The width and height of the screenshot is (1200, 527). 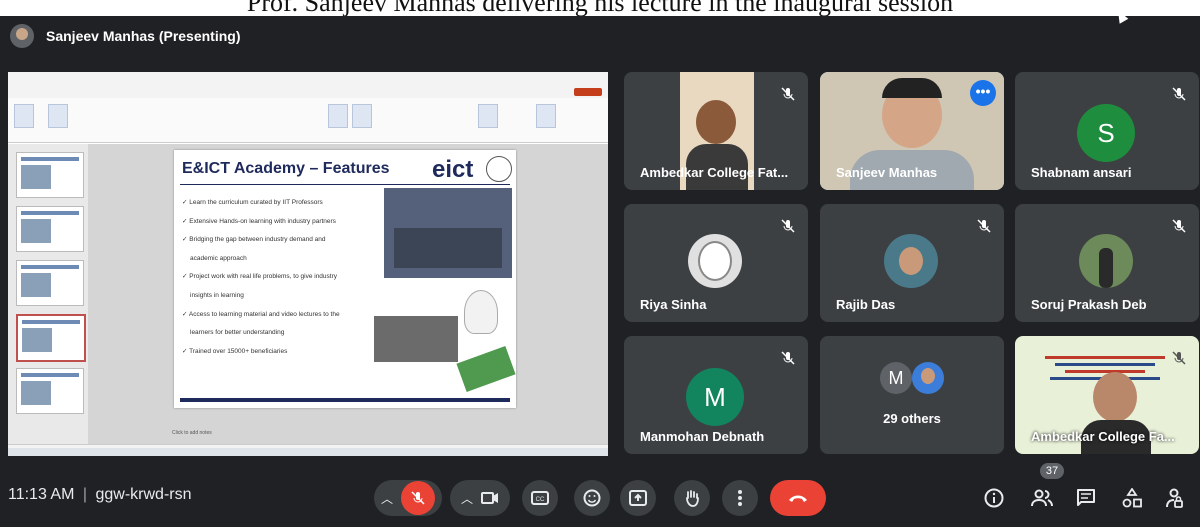 I want to click on books-image, so click(x=486, y=369).